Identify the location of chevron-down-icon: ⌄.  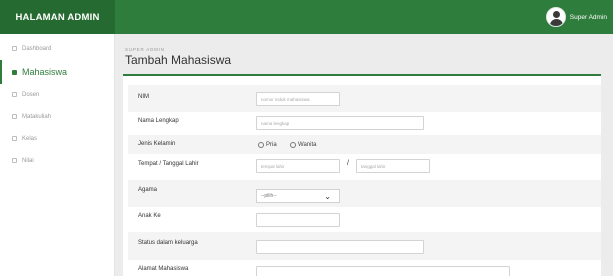
(327, 196).